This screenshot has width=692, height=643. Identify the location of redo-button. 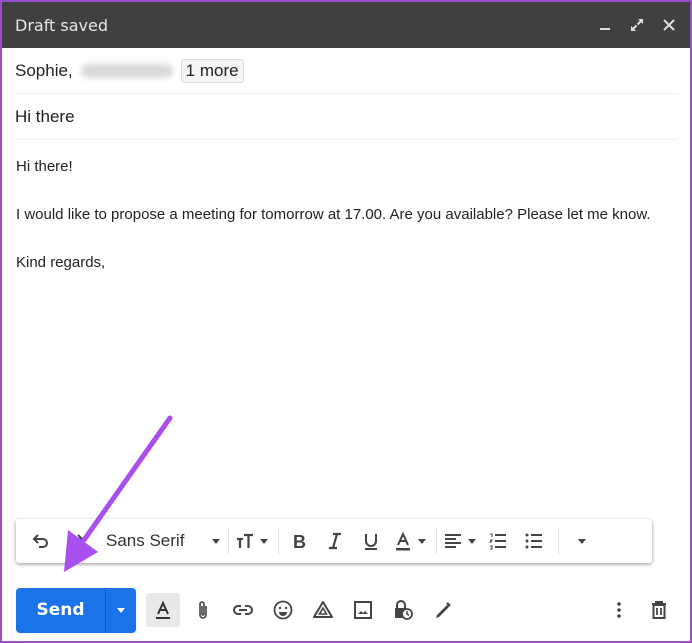
(76, 541).